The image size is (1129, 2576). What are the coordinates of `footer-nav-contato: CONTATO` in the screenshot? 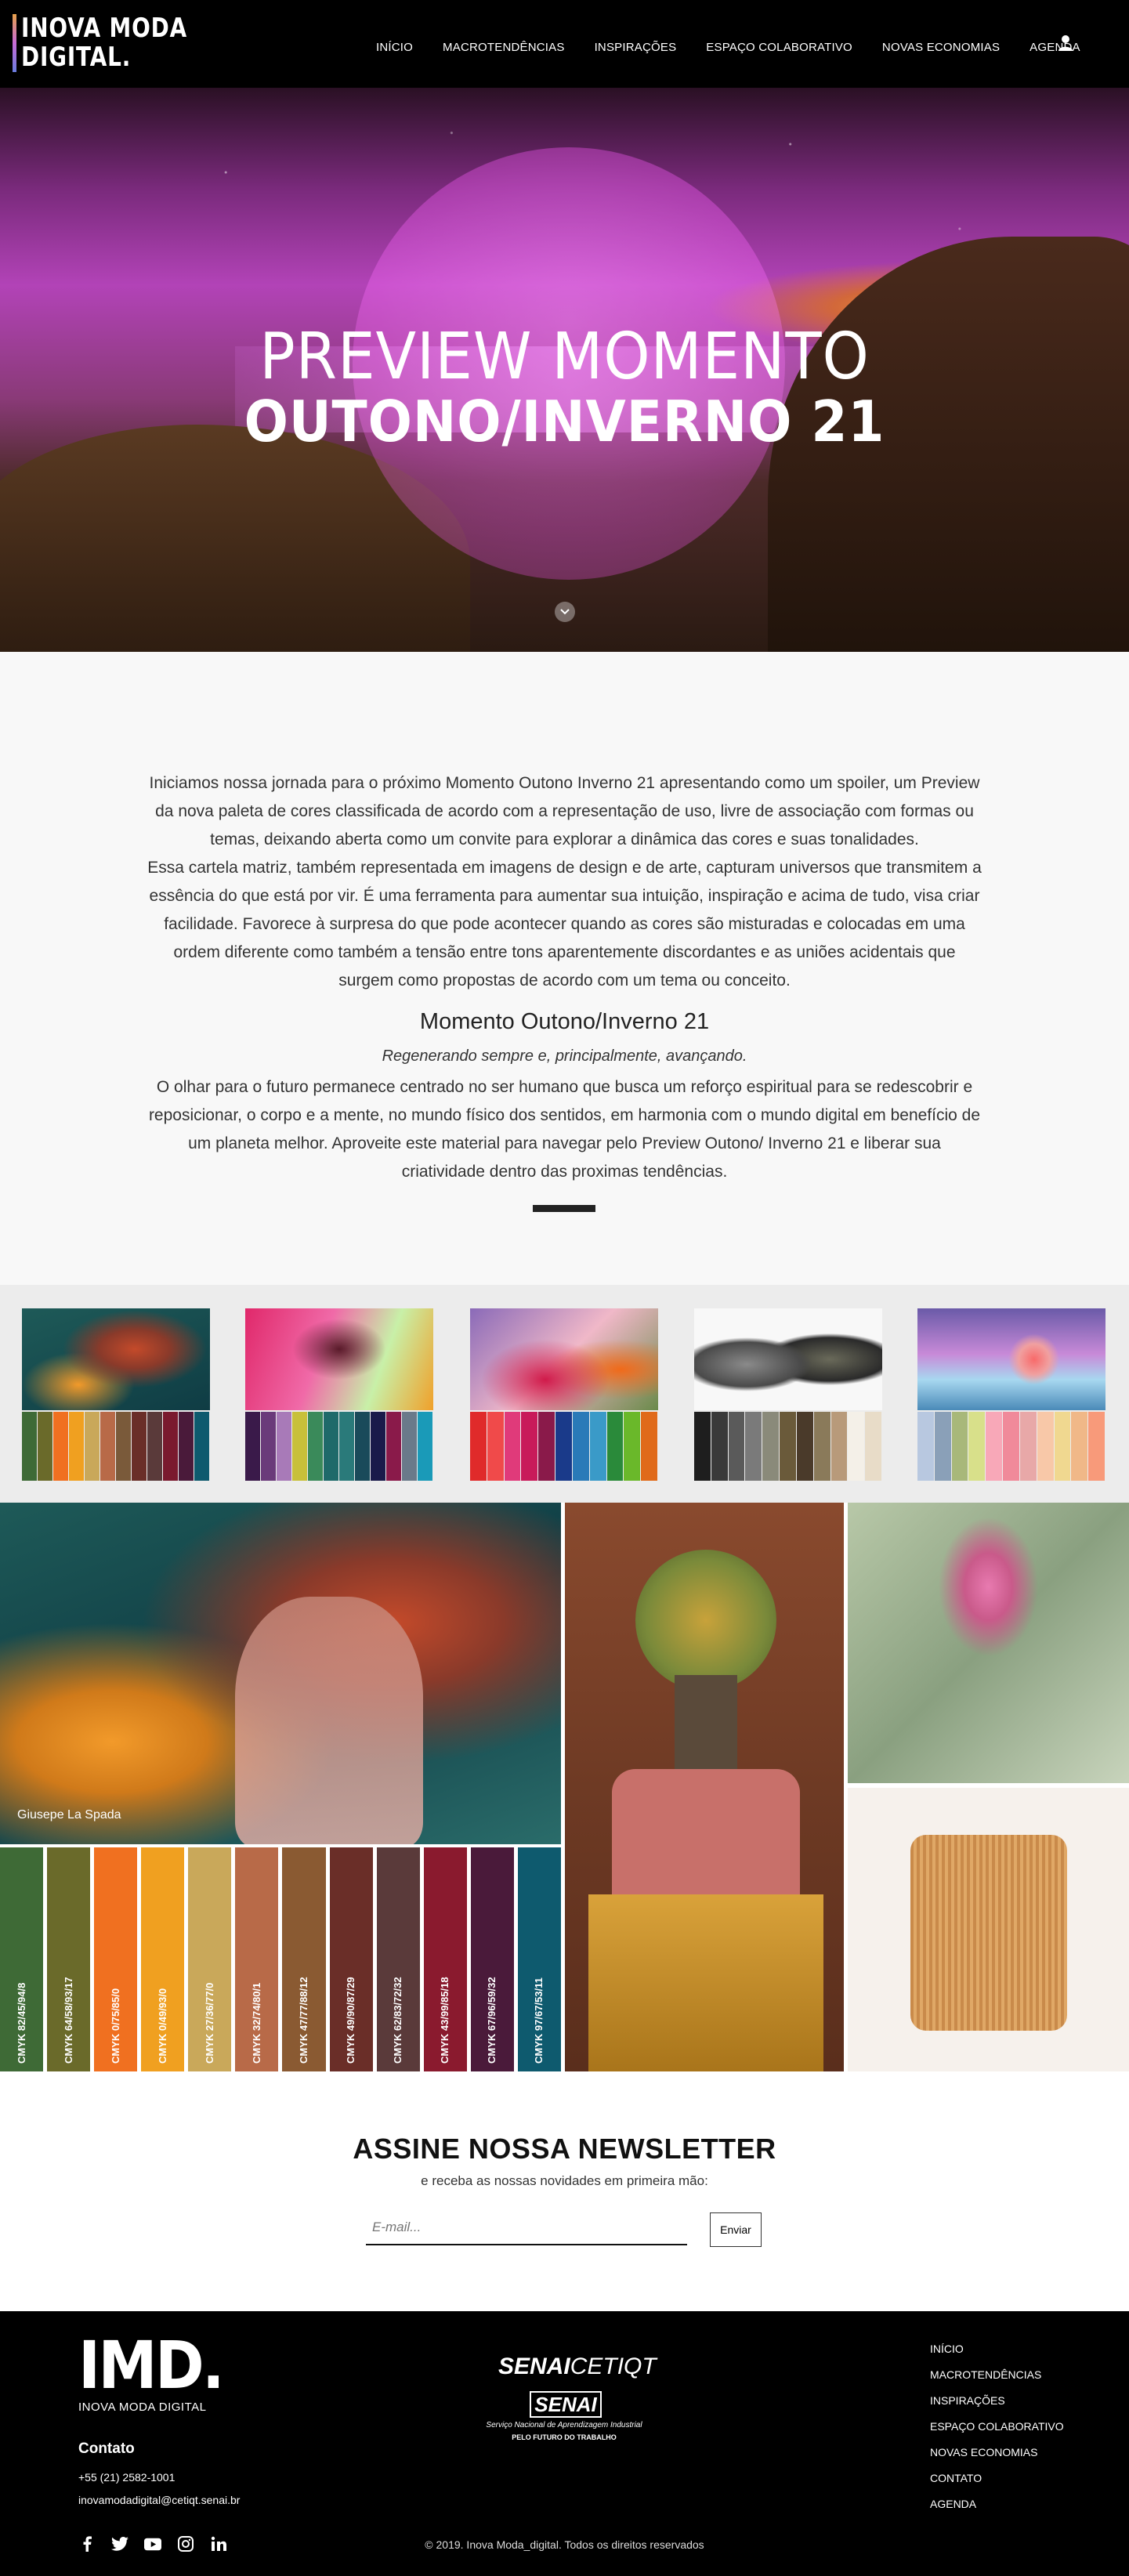 It's located at (997, 2478).